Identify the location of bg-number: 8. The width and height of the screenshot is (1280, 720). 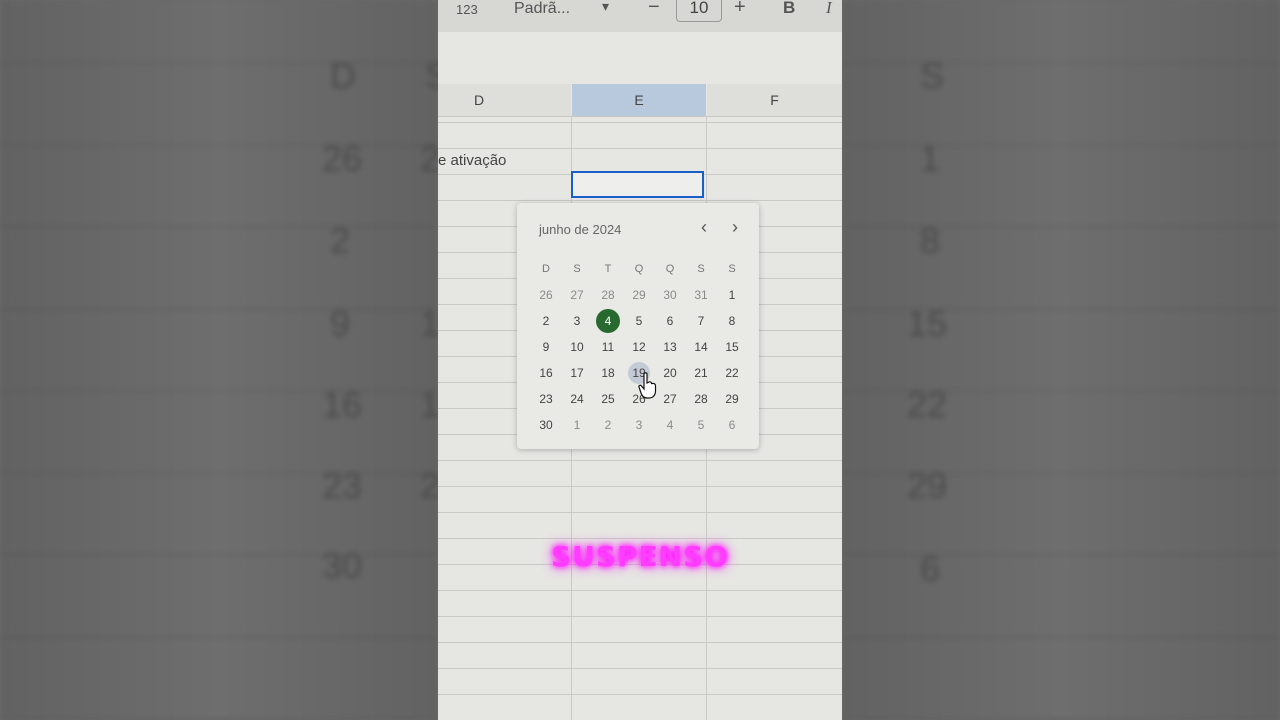
(930, 240).